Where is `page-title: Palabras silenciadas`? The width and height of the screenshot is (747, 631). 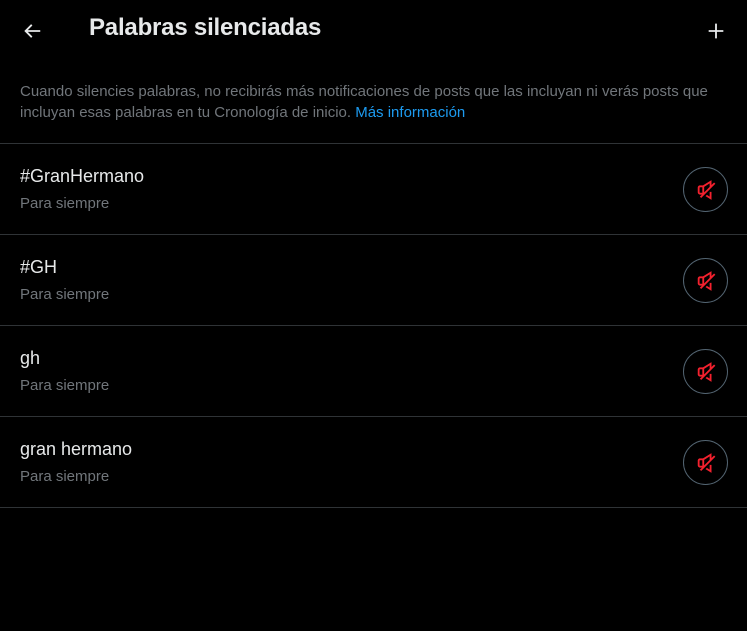 page-title: Palabras silenciadas is located at coordinates (205, 27).